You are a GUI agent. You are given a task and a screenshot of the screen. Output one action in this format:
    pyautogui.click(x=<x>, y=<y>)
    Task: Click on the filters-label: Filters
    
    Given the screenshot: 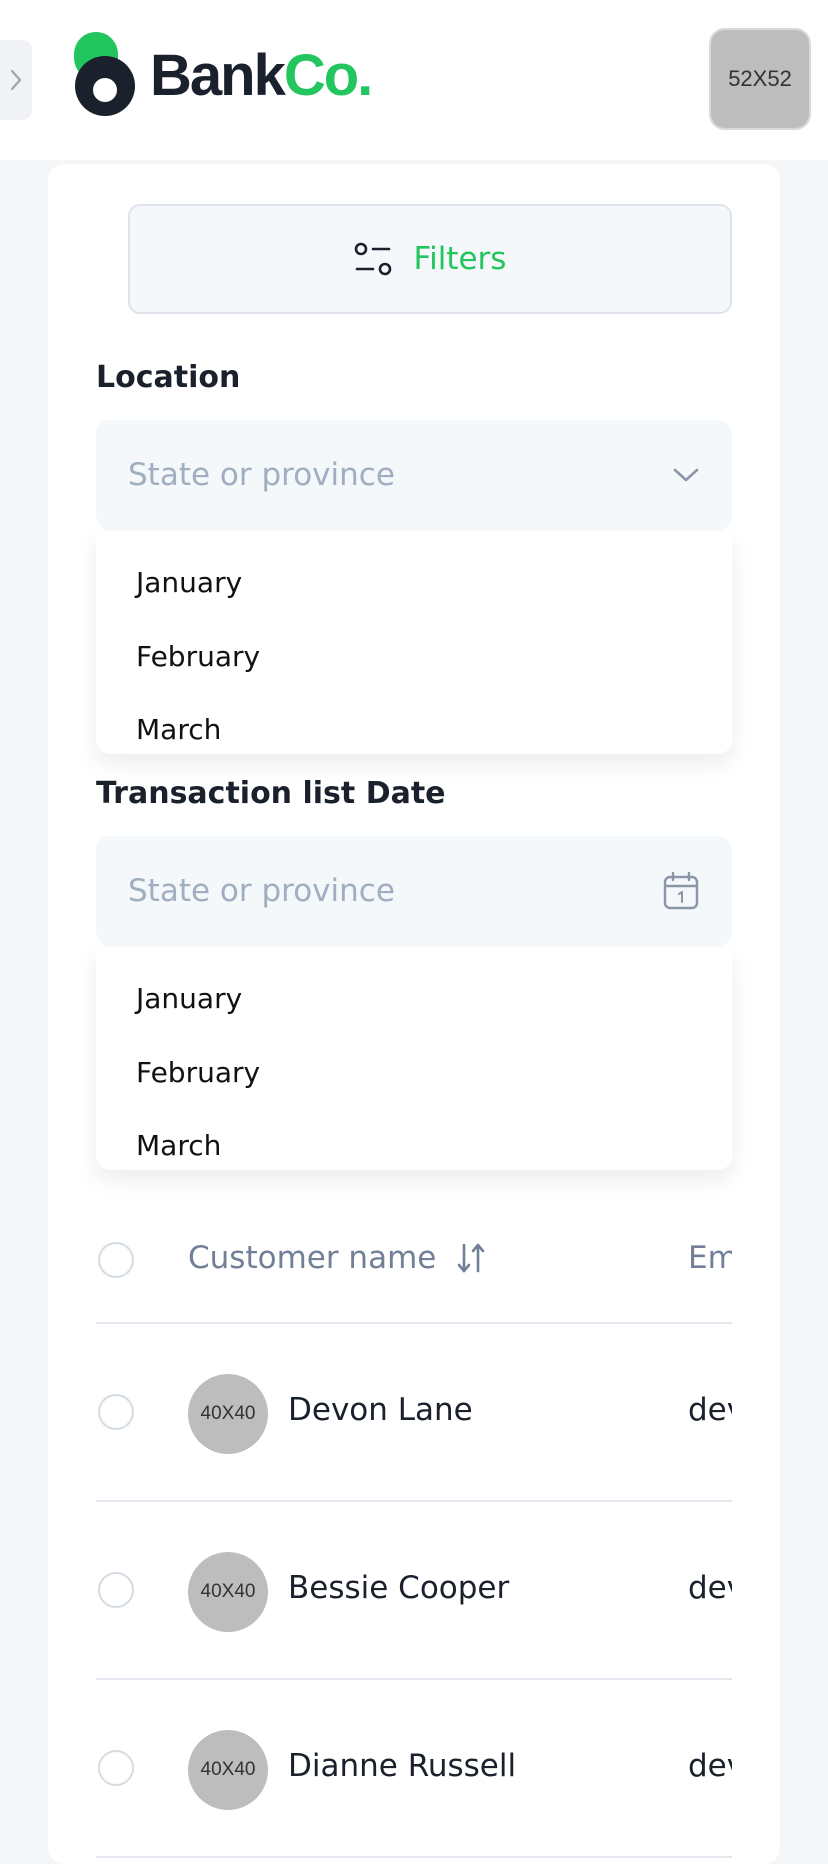 What is the action you would take?
    pyautogui.click(x=460, y=259)
    